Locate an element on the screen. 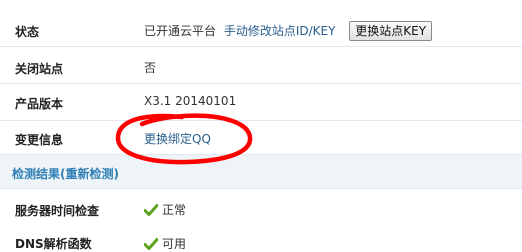  change-bound-qq-link: 更换绑定QQ is located at coordinates (177, 138).